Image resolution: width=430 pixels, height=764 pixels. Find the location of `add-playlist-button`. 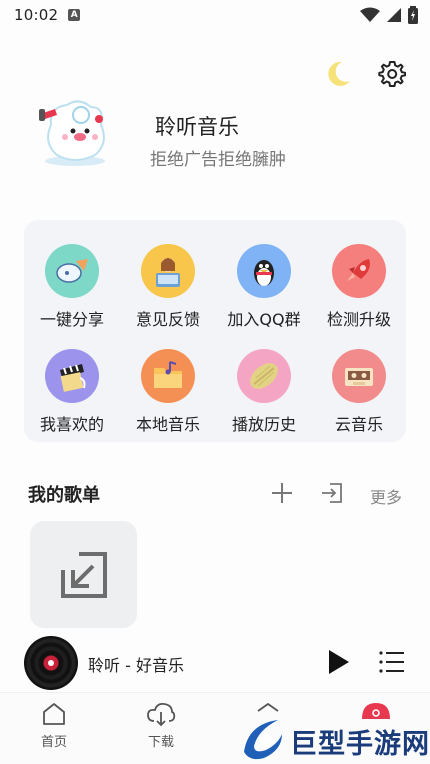

add-playlist-button is located at coordinates (282, 493).